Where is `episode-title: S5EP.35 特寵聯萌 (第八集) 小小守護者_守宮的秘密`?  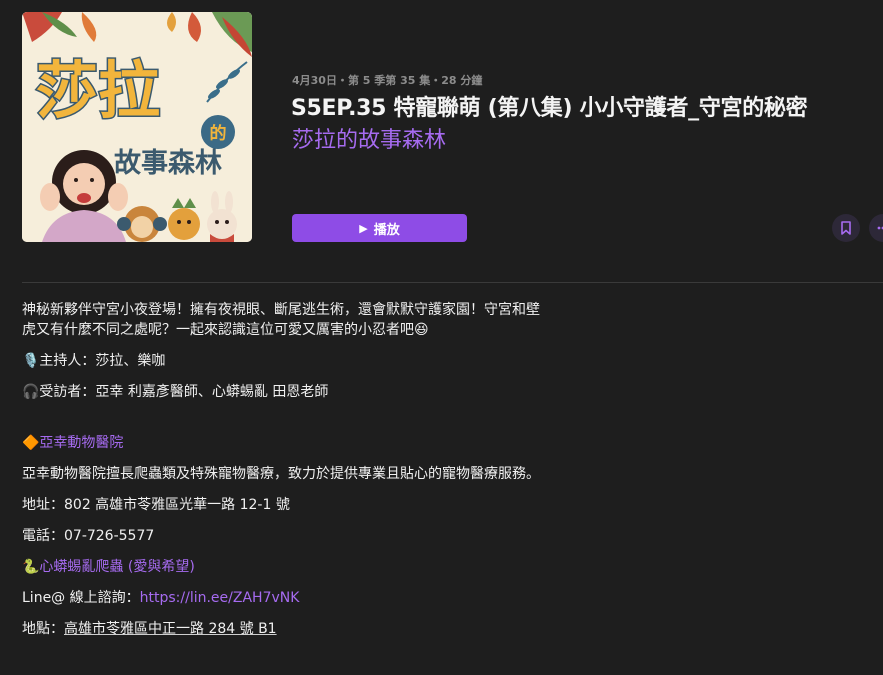
episode-title: S5EP.35 特寵聯萌 (第八集) 小小守護者_守宮的秘密 is located at coordinates (549, 108).